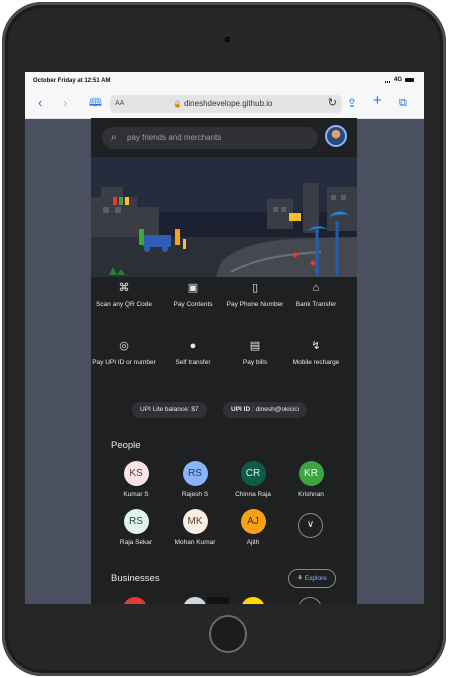 The image size is (449, 678). Describe the element at coordinates (123, 304) in the screenshot. I see `action-label: Scan any QR Code` at that location.